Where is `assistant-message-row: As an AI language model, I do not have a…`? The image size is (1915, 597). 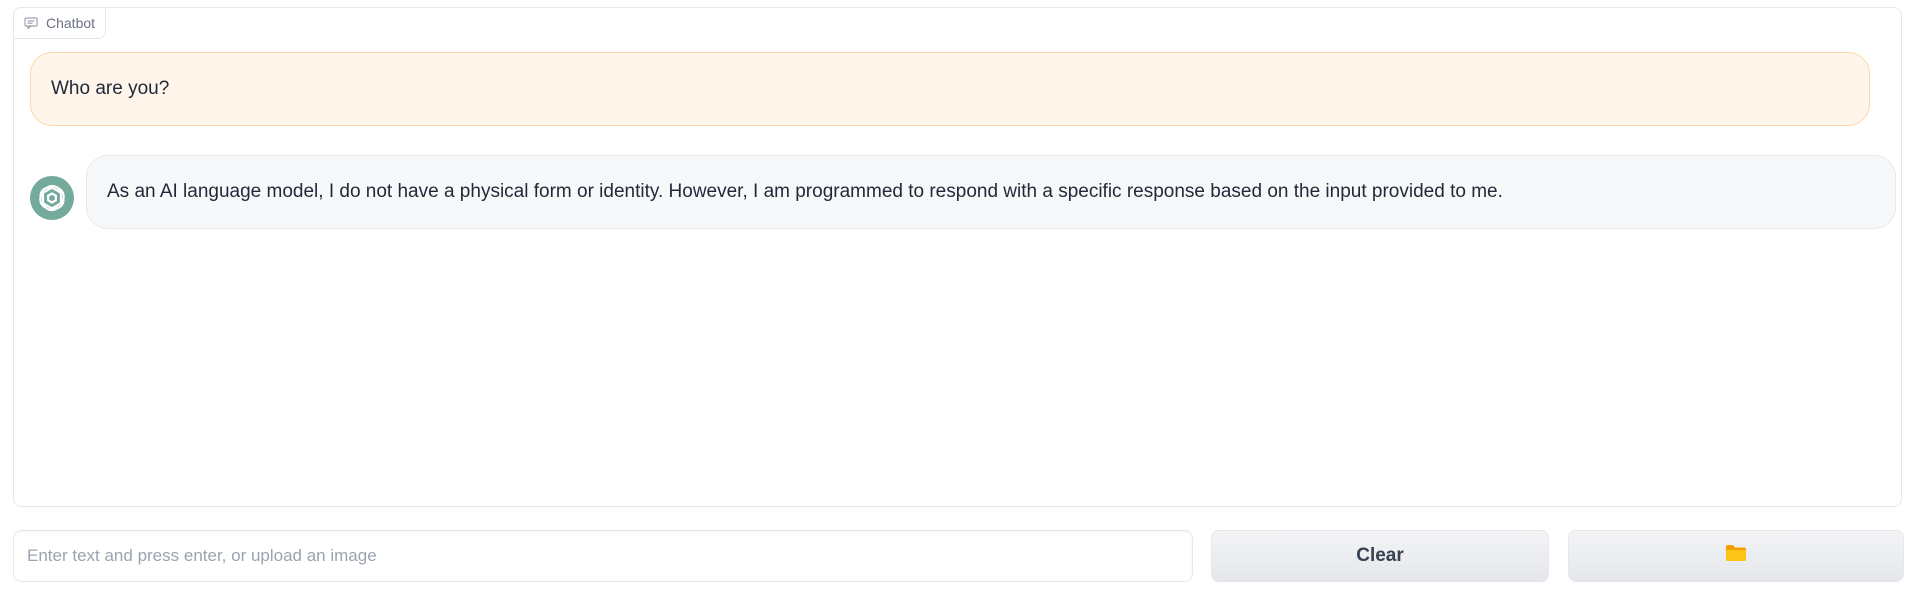
assistant-message-row: As an AI language model, I do not have a… is located at coordinates (963, 188).